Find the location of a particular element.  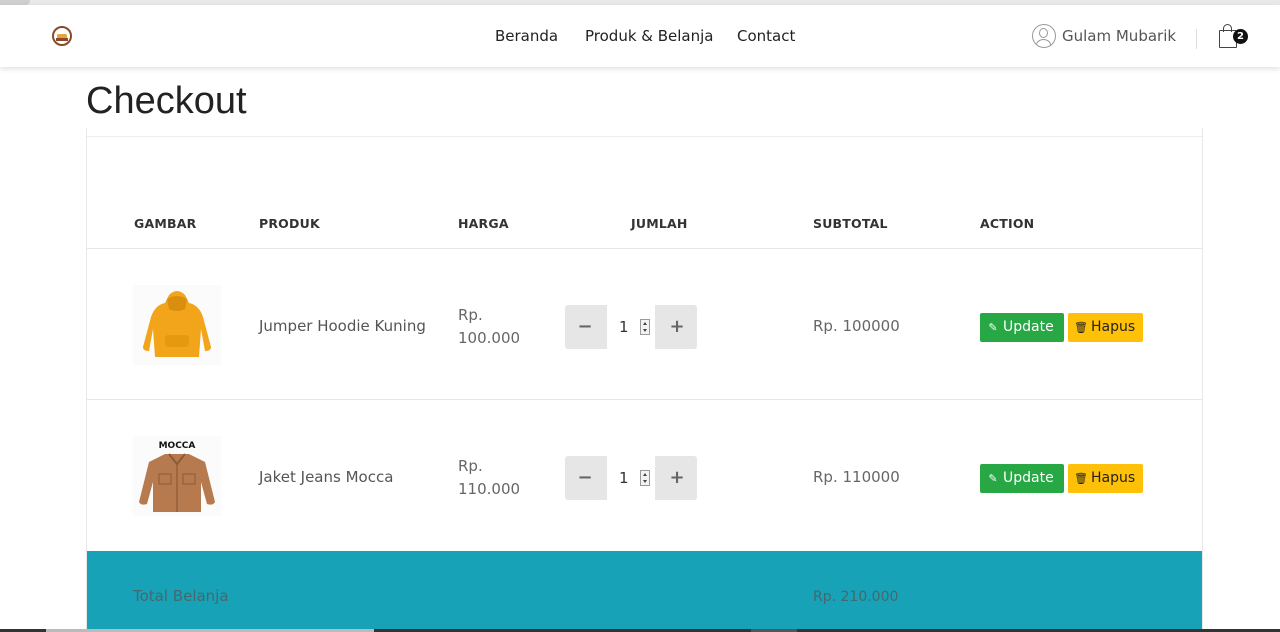

product-price: Rp. 110.000 is located at coordinates (489, 477).